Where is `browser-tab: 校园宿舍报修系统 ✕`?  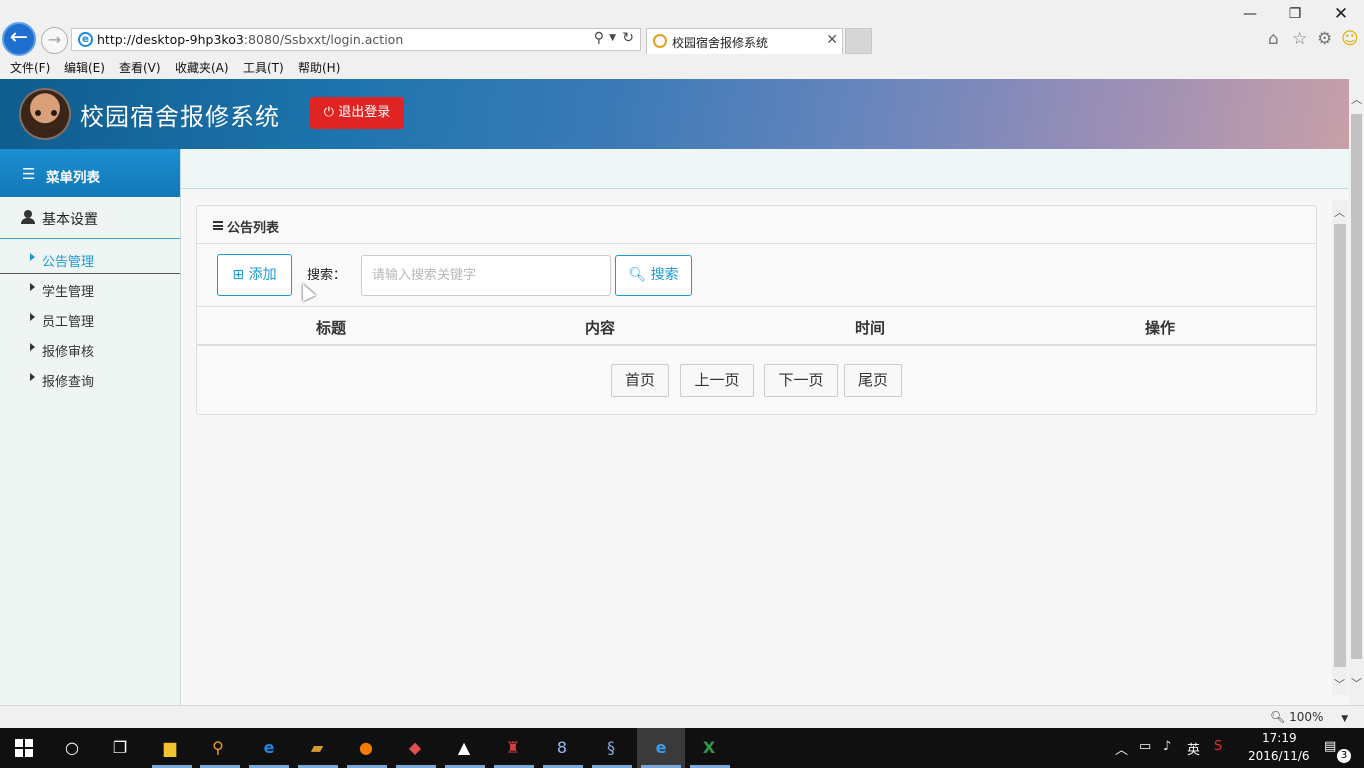
browser-tab: 校园宿舍报修系统 ✕ is located at coordinates (744, 41).